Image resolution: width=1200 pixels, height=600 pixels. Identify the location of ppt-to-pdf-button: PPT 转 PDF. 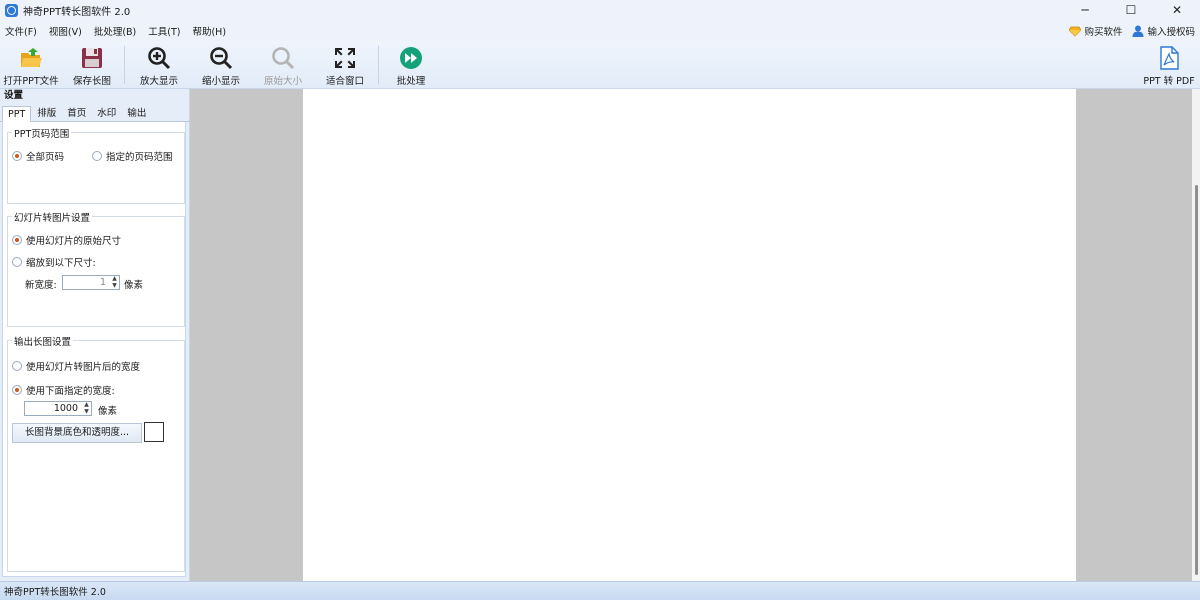
(1169, 65).